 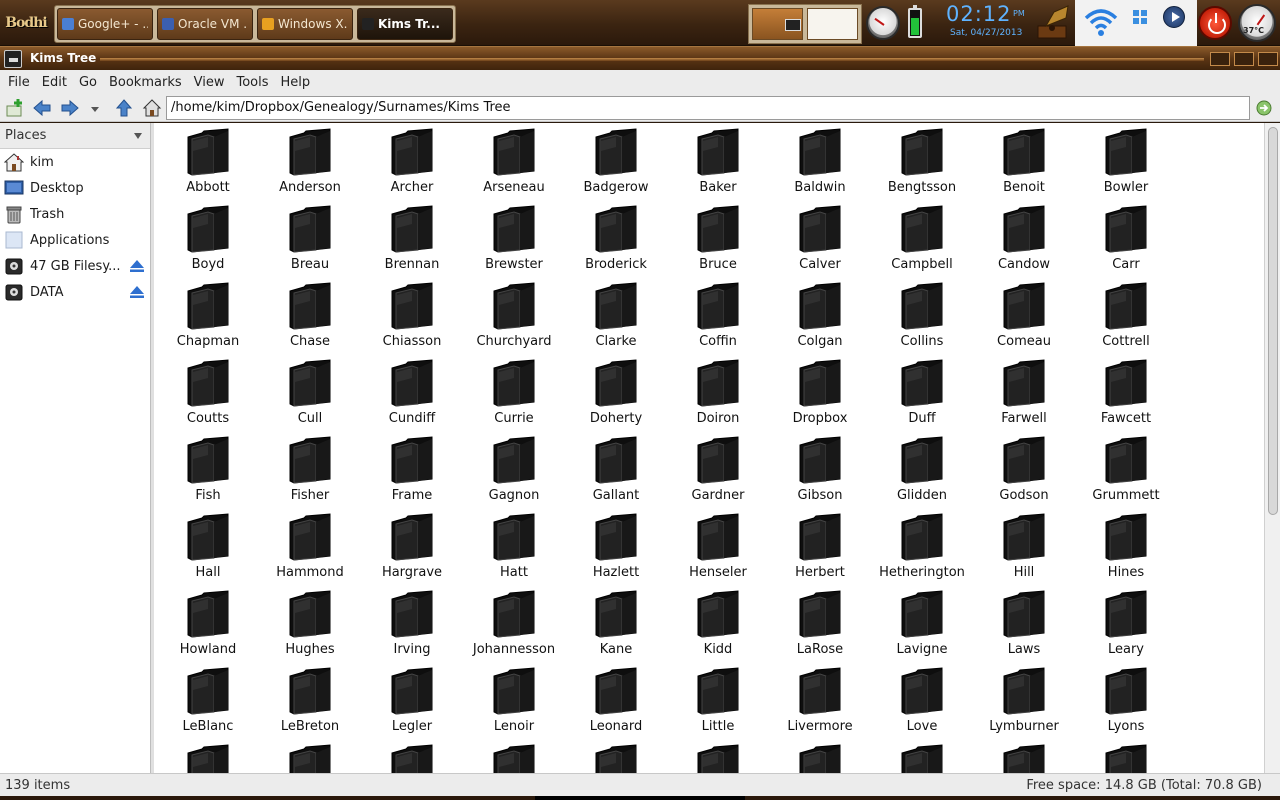 I want to click on chevron-down-icon, so click(x=138, y=136).